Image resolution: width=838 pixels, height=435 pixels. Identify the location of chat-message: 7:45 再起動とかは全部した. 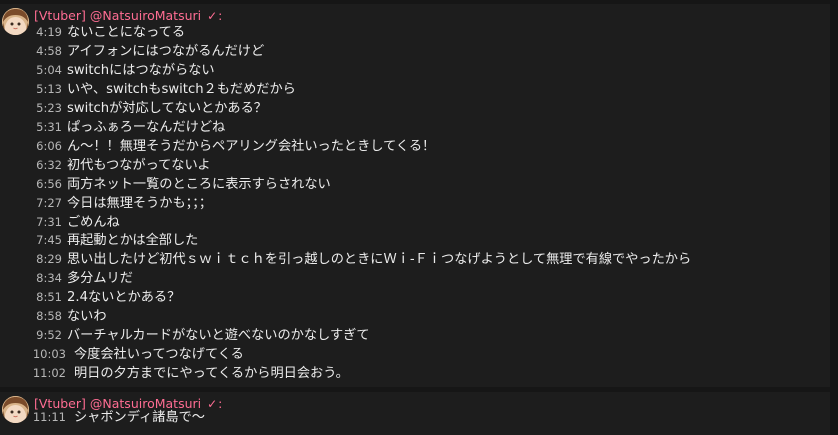
(414, 240).